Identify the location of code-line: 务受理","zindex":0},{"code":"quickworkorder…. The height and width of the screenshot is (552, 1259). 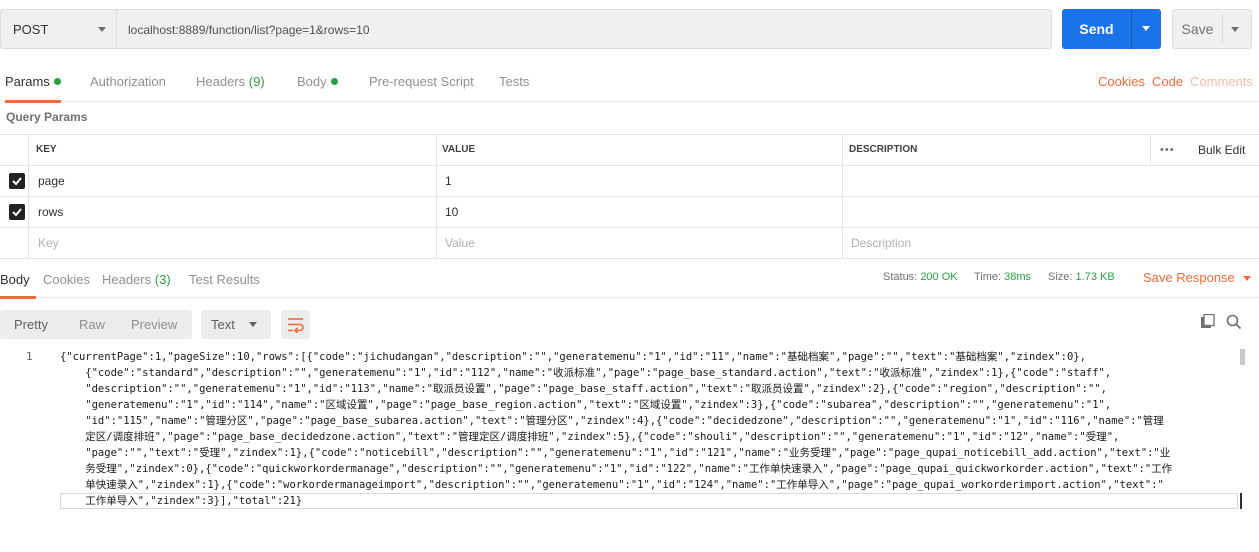
(616, 469).